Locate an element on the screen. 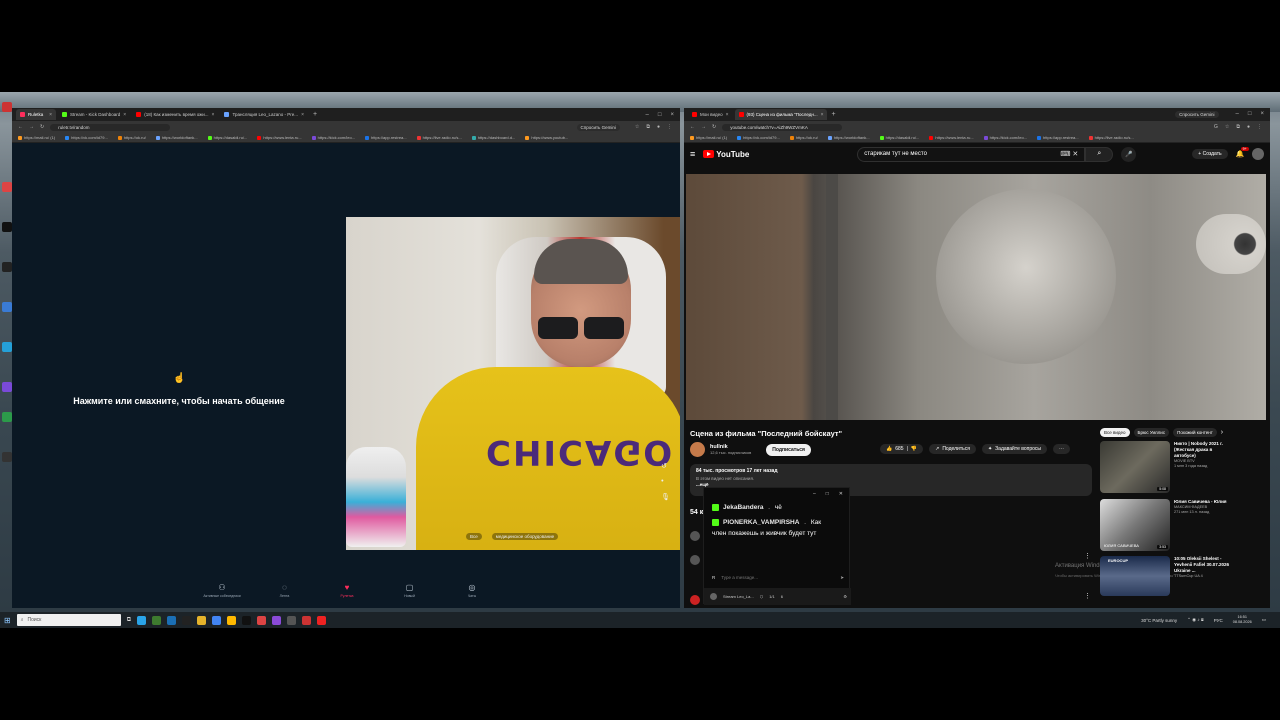  chat-username: PIONERKA_VAMPIRSHA is located at coordinates (761, 522).